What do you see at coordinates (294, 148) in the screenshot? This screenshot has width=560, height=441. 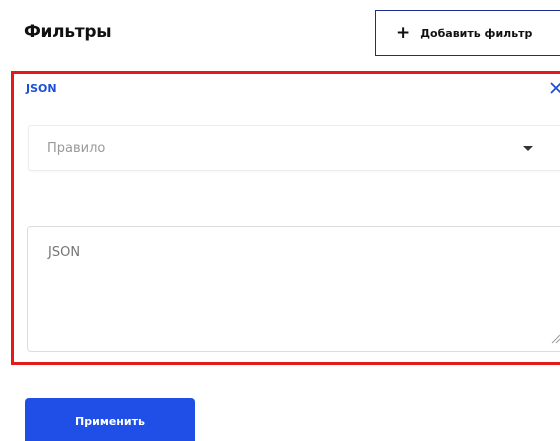 I see `rule-select: Правило` at bounding box center [294, 148].